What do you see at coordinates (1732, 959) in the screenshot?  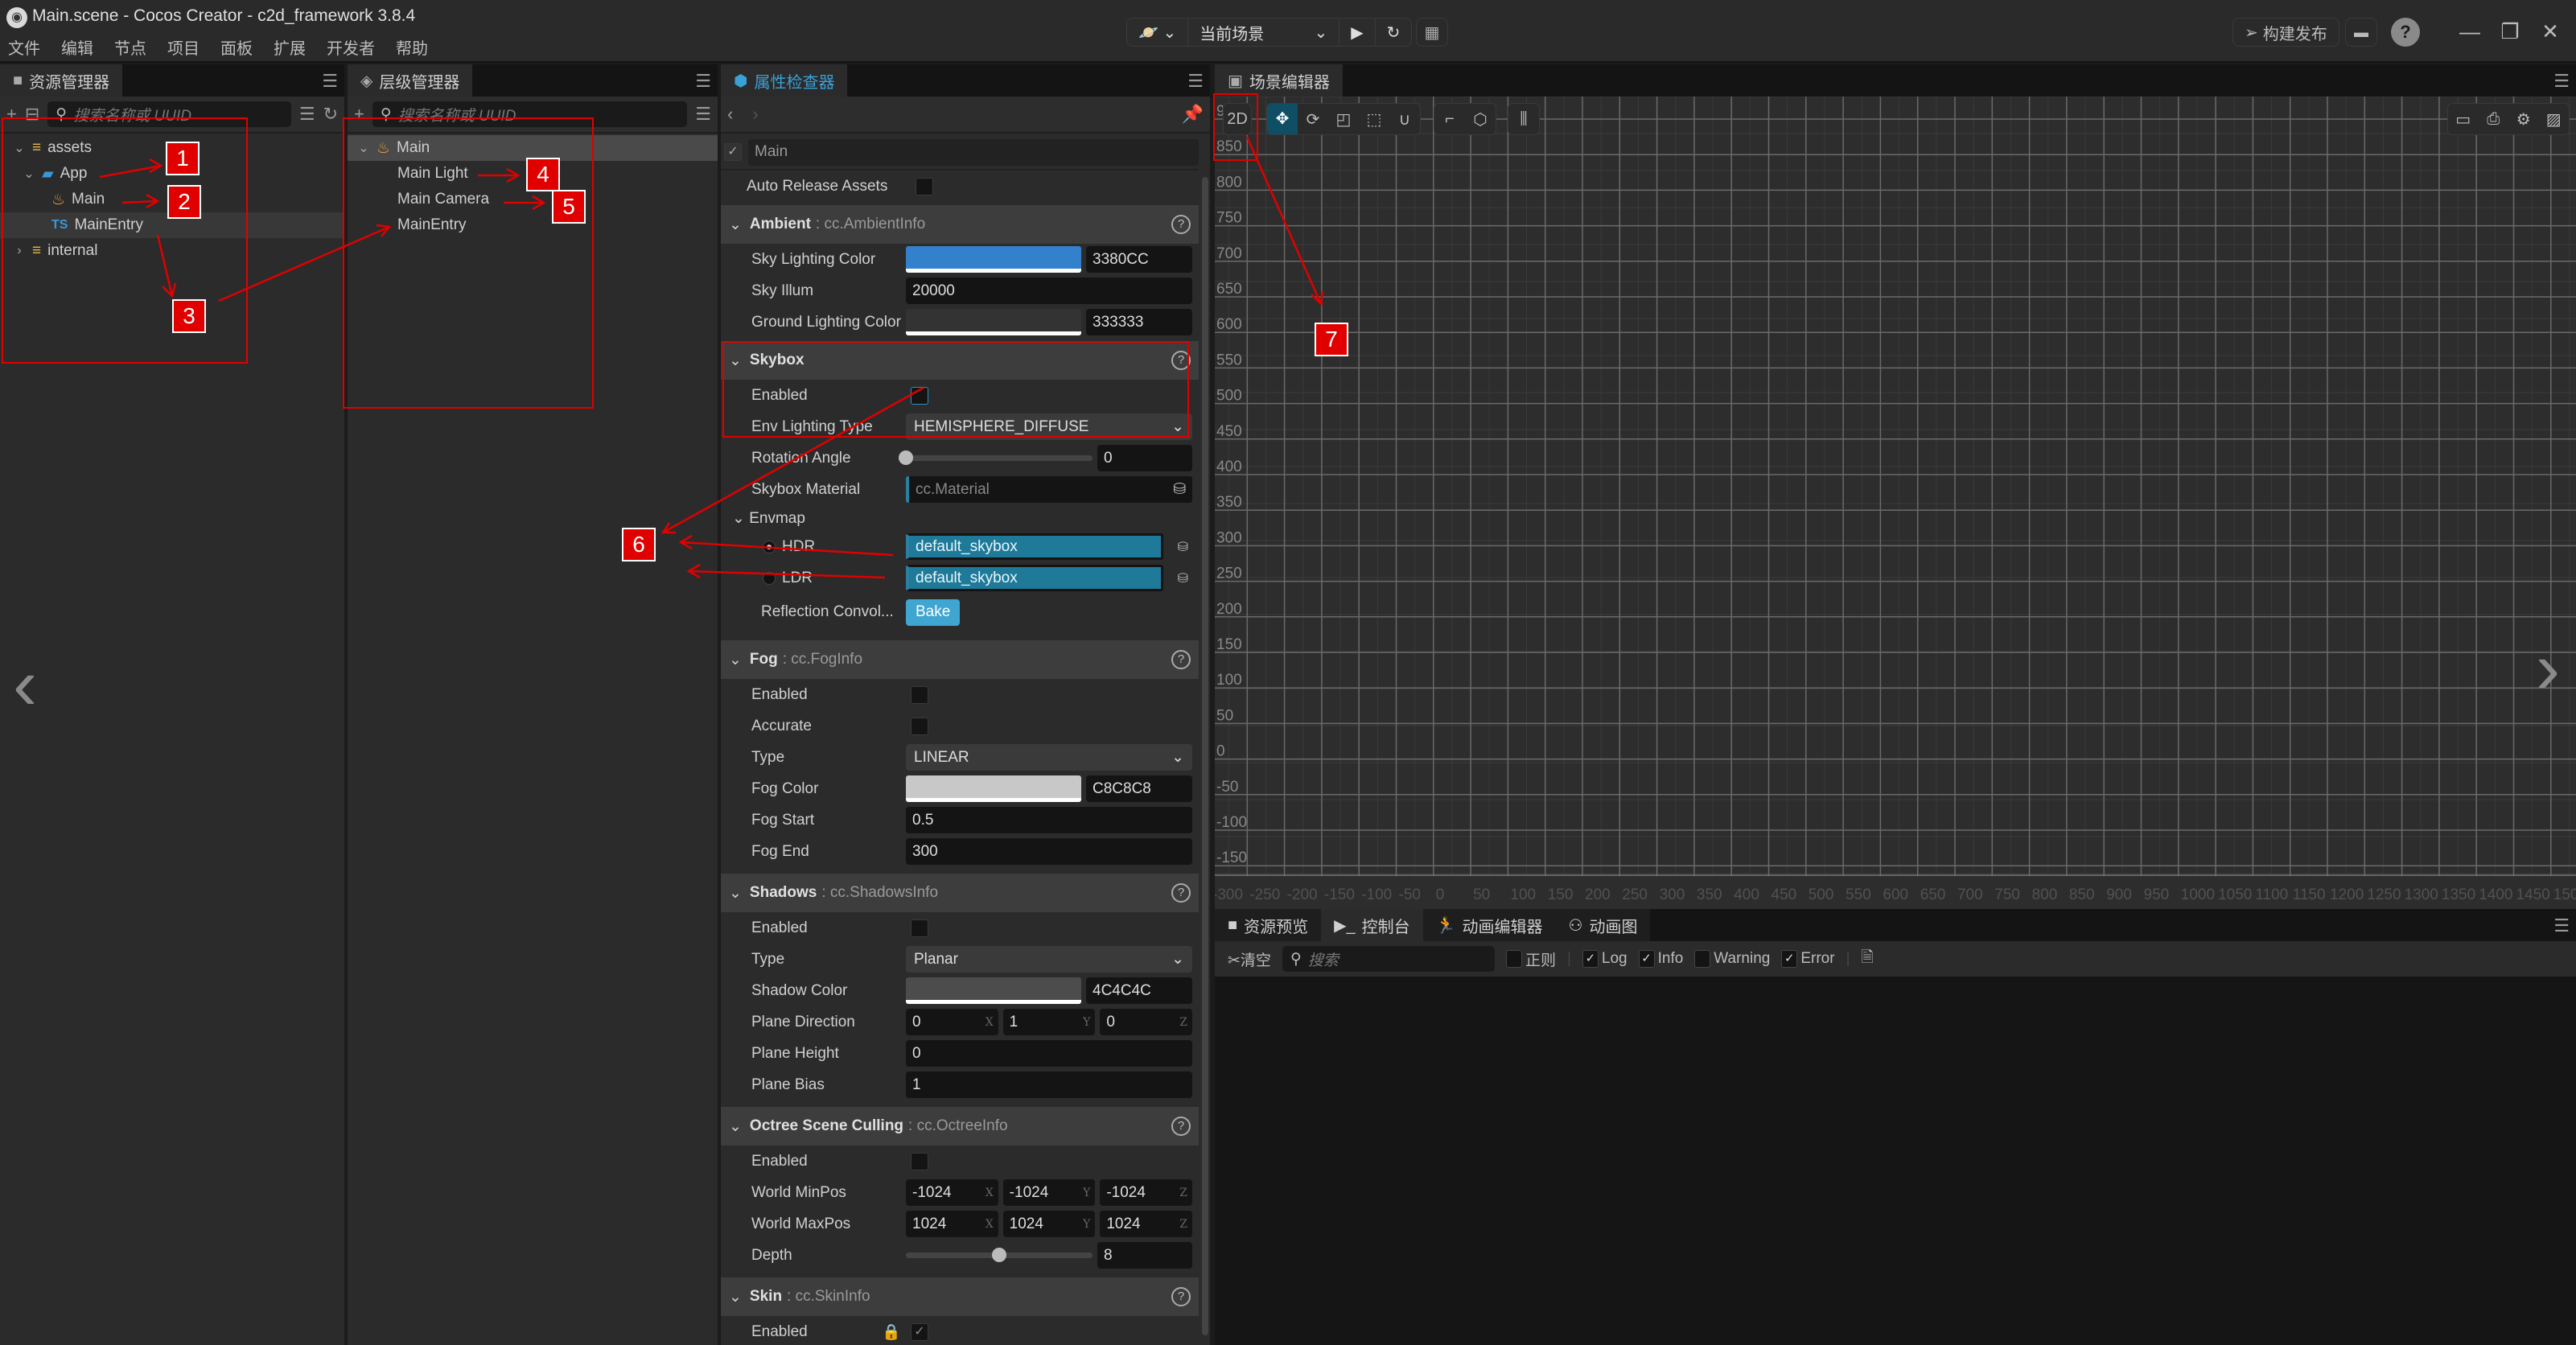 I see `filter-warning: Warning` at bounding box center [1732, 959].